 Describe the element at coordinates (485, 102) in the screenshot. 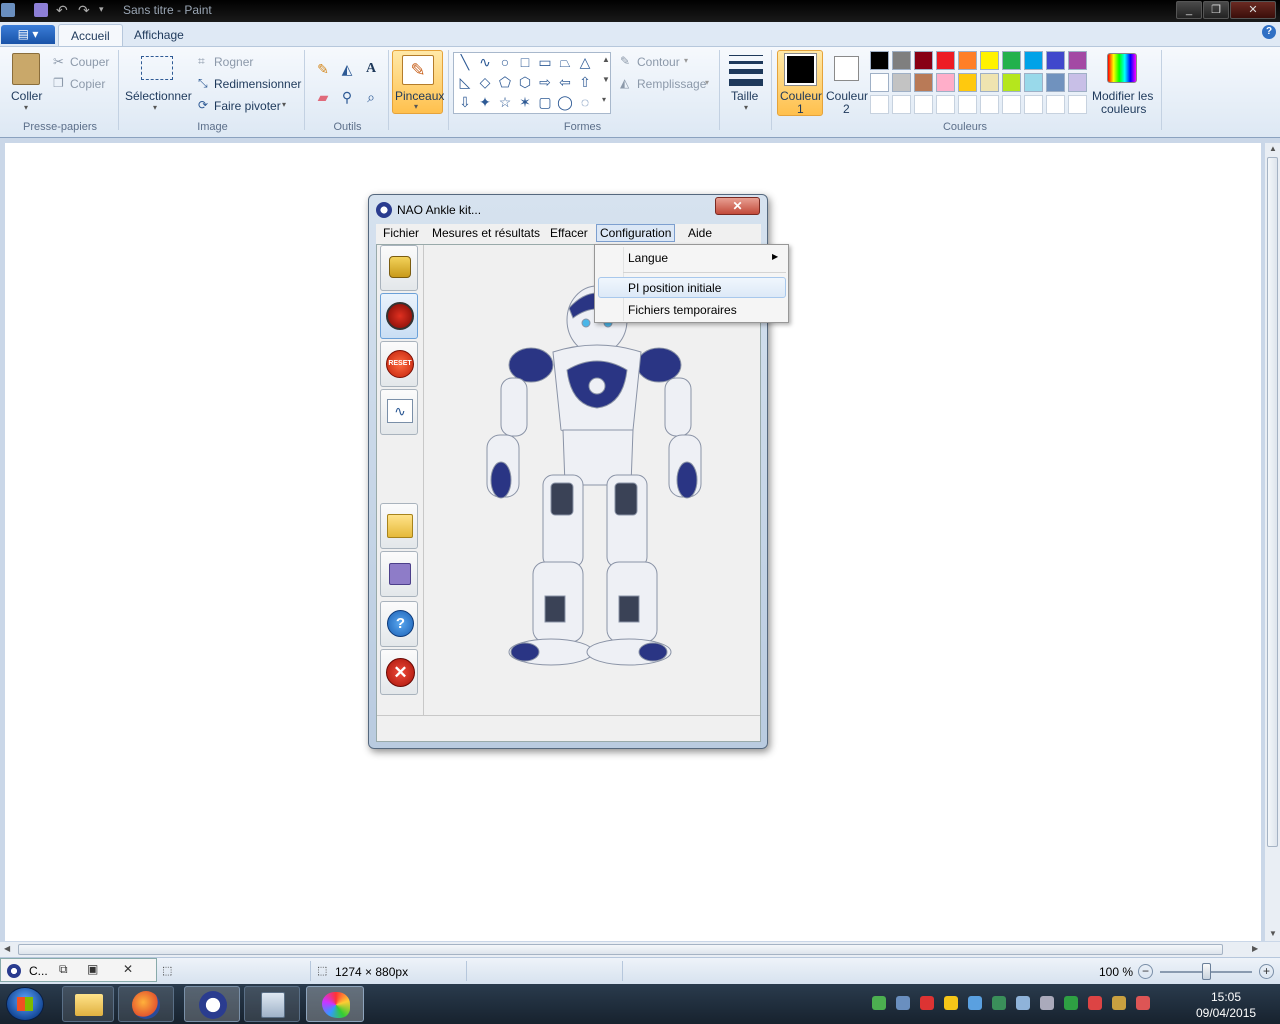

I see `shape-four-point-star-icon: ✦` at that location.